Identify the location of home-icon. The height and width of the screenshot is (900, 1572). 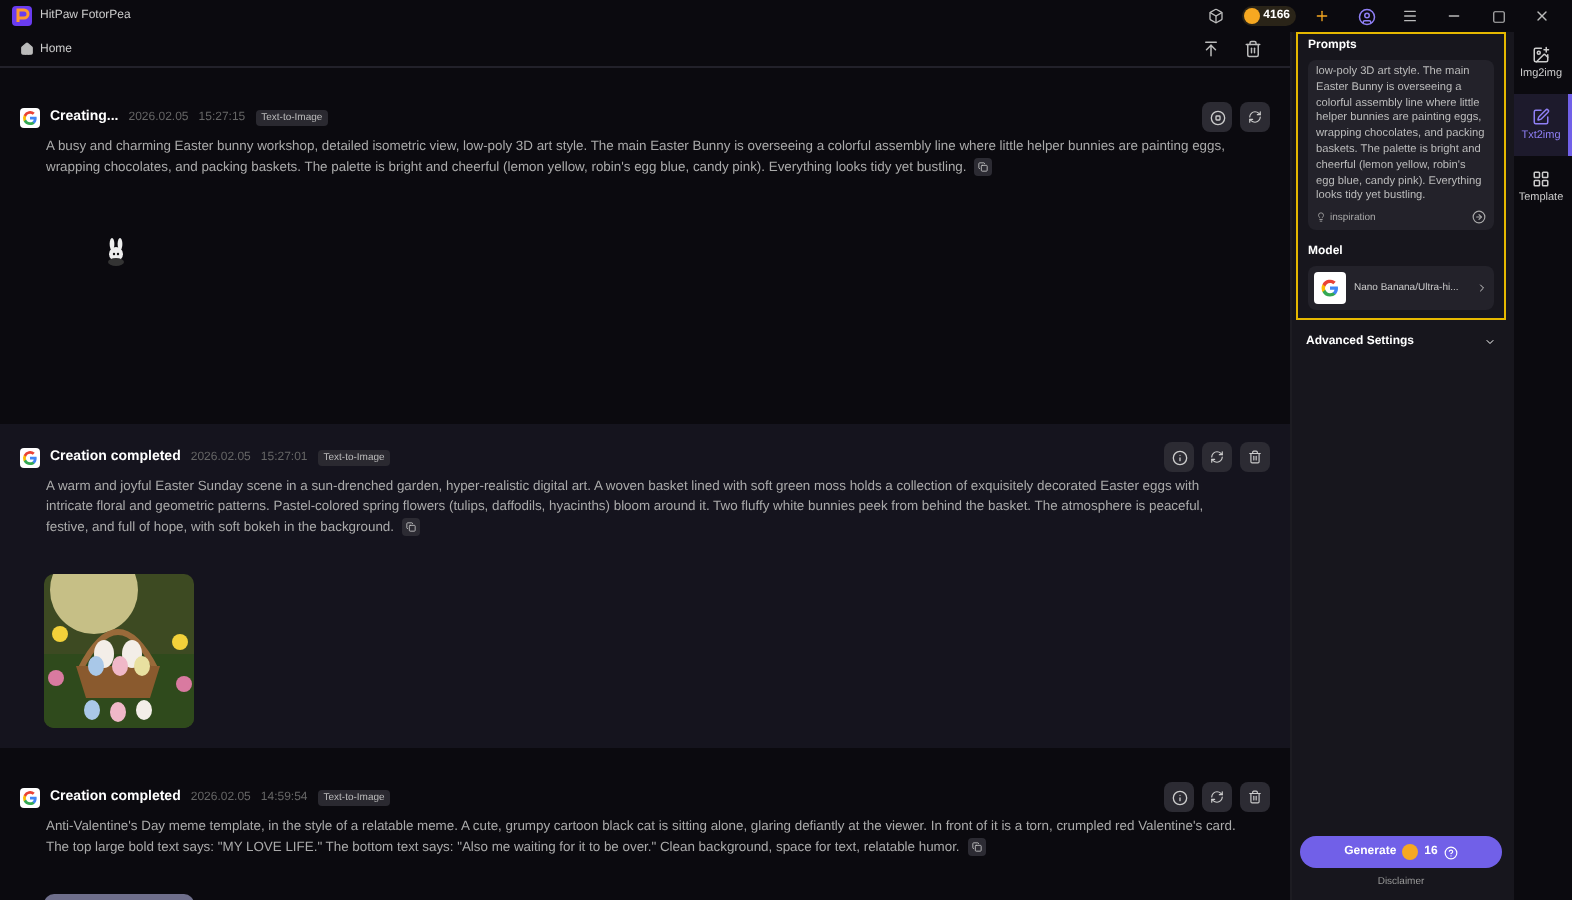
(27, 49).